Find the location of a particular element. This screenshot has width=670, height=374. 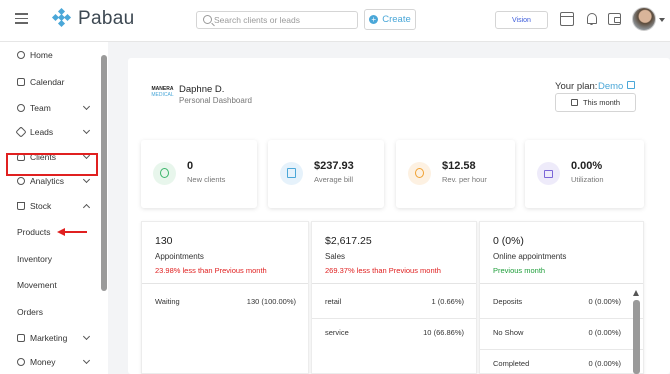

table-row: retail 1 (0.66%) is located at coordinates (394, 307).